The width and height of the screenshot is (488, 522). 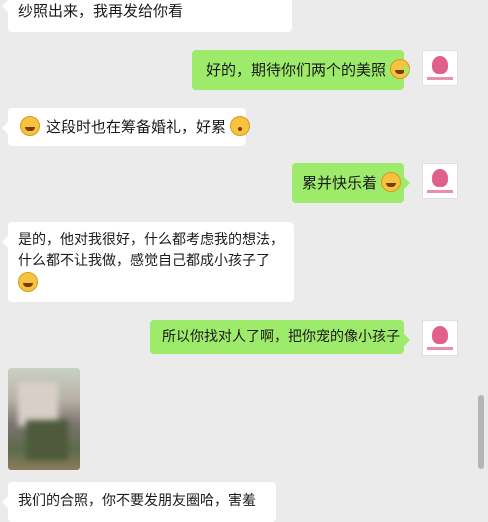 I want to click on message-line: 是的，他对我很好，什么都考虑我的想法，, so click(x=151, y=240).